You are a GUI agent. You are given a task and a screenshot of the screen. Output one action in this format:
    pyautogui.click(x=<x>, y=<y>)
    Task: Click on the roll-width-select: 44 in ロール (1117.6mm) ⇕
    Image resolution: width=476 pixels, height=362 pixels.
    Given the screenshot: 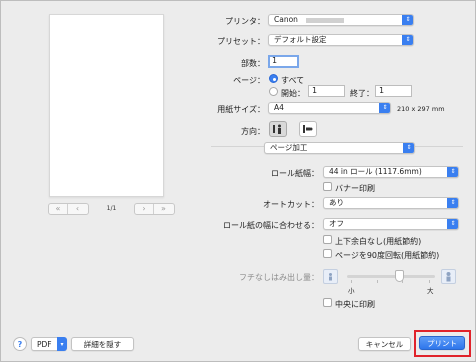 What is the action you would take?
    pyautogui.click(x=391, y=172)
    